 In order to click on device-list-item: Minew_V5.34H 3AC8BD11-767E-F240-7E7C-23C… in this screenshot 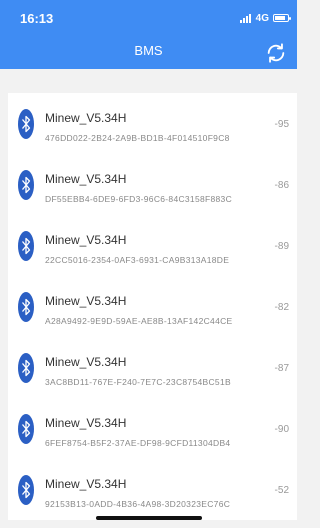, I will do `click(152, 367)`.